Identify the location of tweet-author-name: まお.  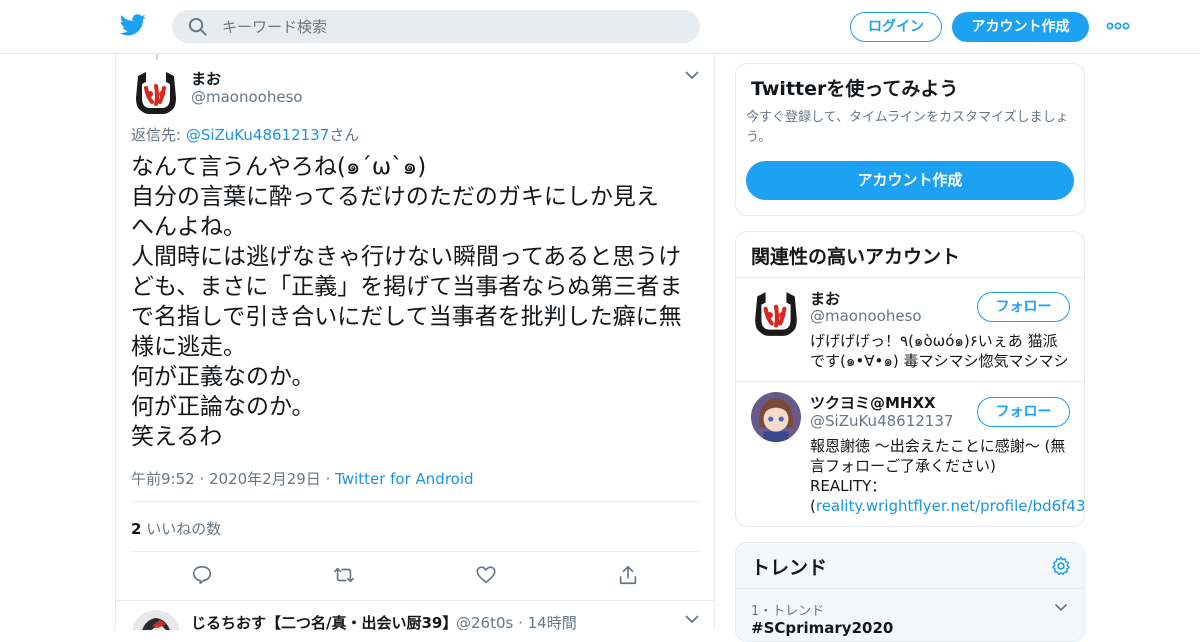
(206, 78).